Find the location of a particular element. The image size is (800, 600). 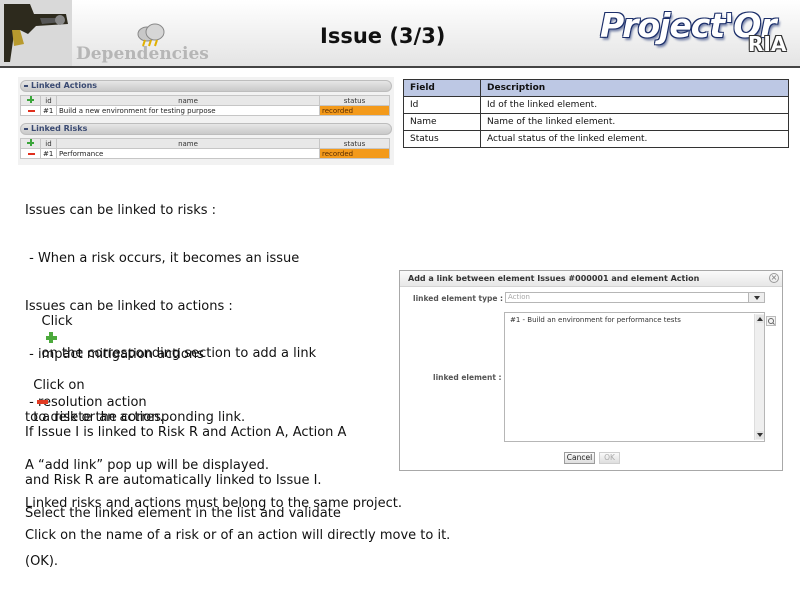

field-cell: Status is located at coordinates (442, 139).